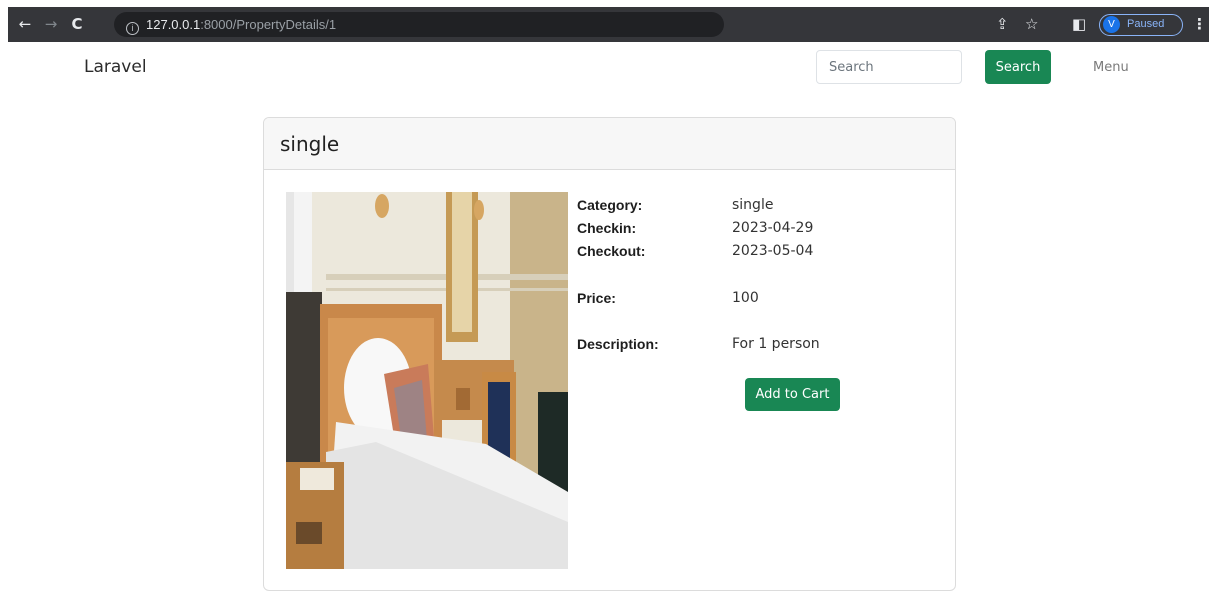 The height and width of the screenshot is (600, 1209). I want to click on description-value: For 1 person, so click(776, 344).